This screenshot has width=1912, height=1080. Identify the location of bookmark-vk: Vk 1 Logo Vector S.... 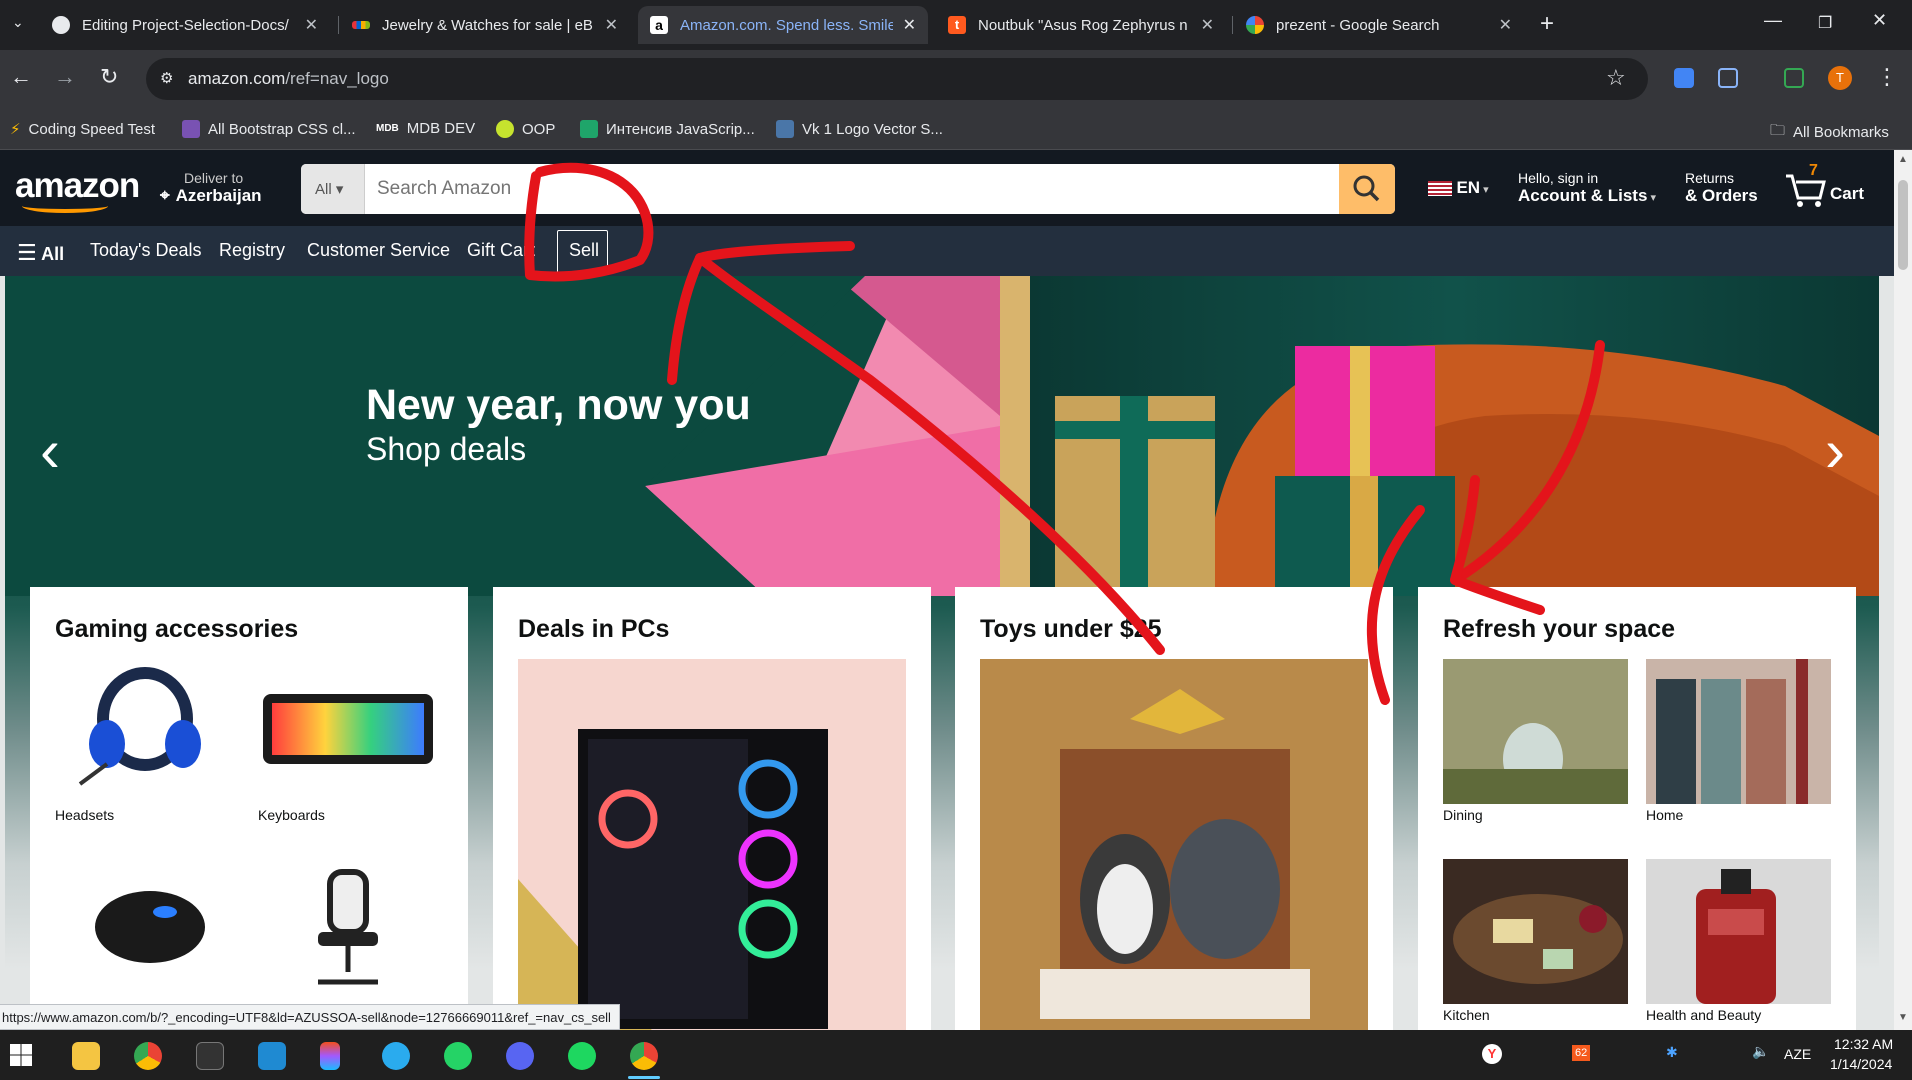
(859, 129).